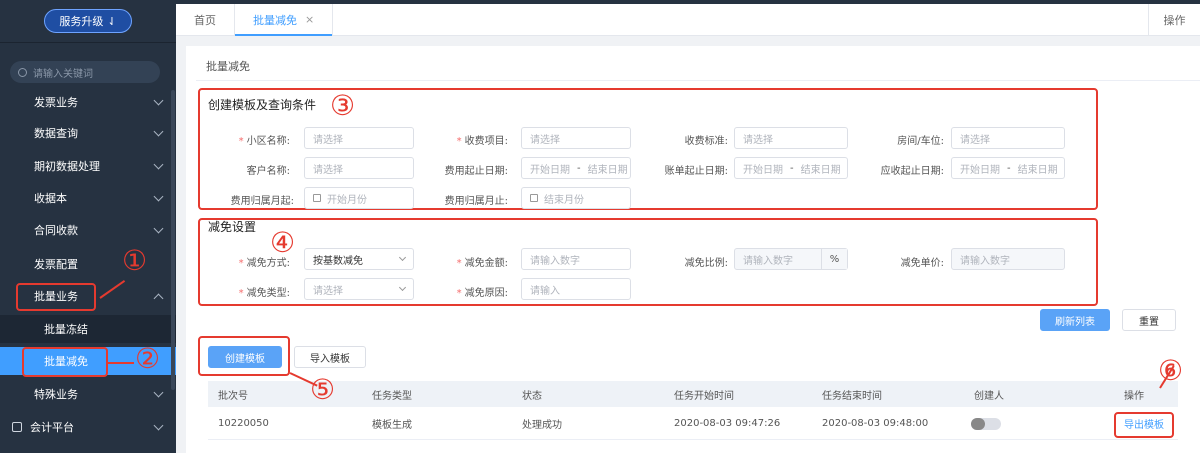 Image resolution: width=1200 pixels, height=453 pixels. Describe the element at coordinates (245, 357) in the screenshot. I see `create-template-button: 创建模板` at that location.